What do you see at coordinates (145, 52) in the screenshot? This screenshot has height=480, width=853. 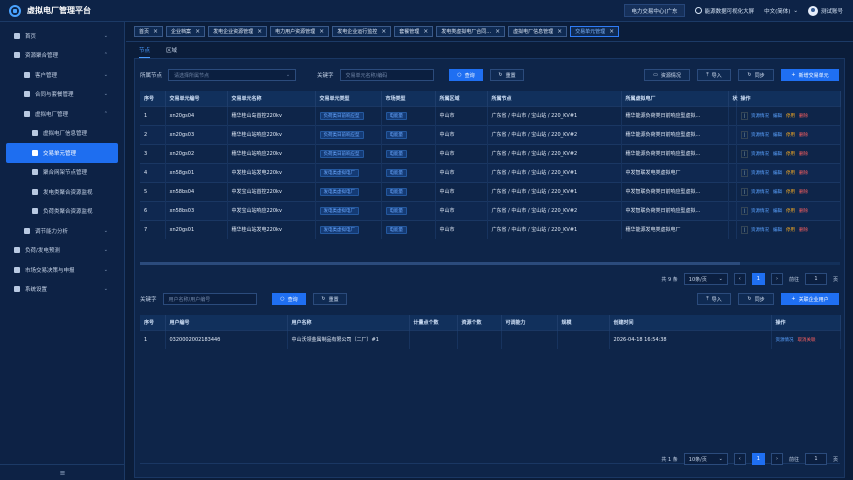 I see `tab-node: 节点` at bounding box center [145, 52].